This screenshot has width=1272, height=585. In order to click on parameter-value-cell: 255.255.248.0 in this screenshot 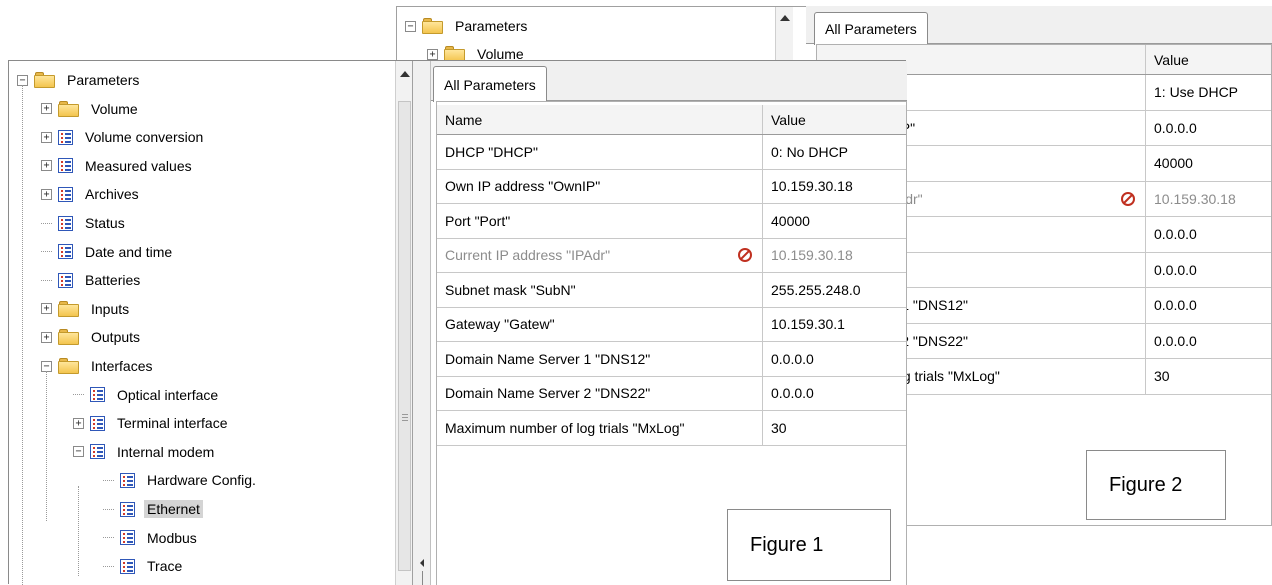, I will do `click(834, 290)`.